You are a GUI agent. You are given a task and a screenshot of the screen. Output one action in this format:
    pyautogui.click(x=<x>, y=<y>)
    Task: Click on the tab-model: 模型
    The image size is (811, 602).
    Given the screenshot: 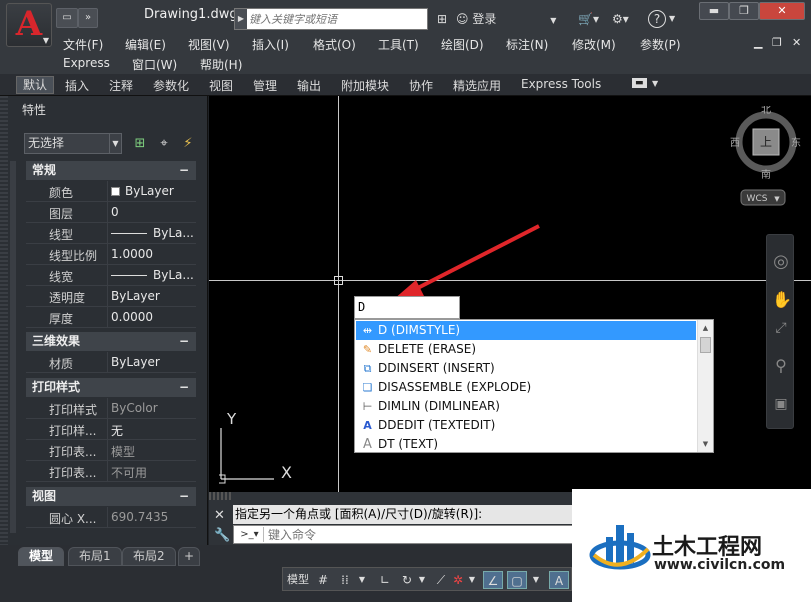 What is the action you would take?
    pyautogui.click(x=41, y=556)
    